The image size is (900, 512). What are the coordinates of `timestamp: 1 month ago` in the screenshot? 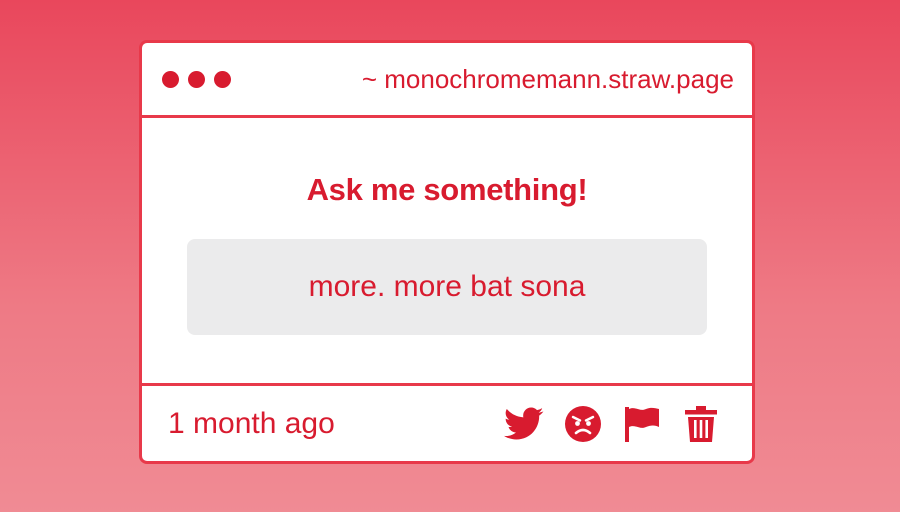 It's located at (251, 423).